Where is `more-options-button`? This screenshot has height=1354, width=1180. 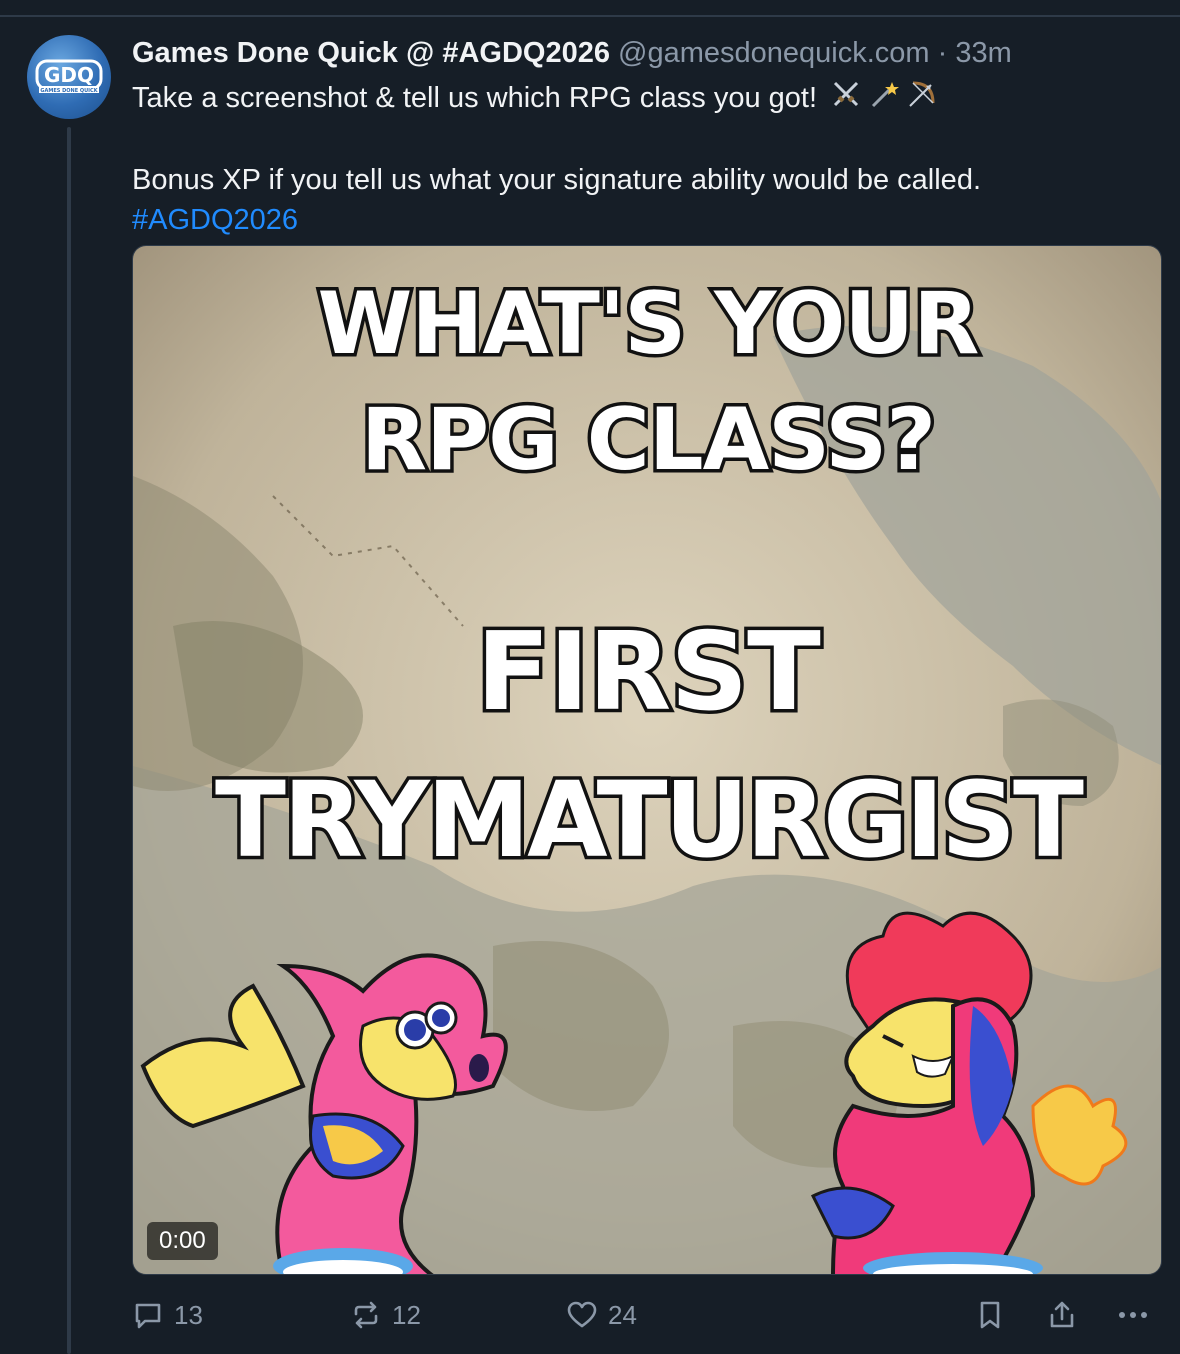 more-options-button is located at coordinates (1133, 1315).